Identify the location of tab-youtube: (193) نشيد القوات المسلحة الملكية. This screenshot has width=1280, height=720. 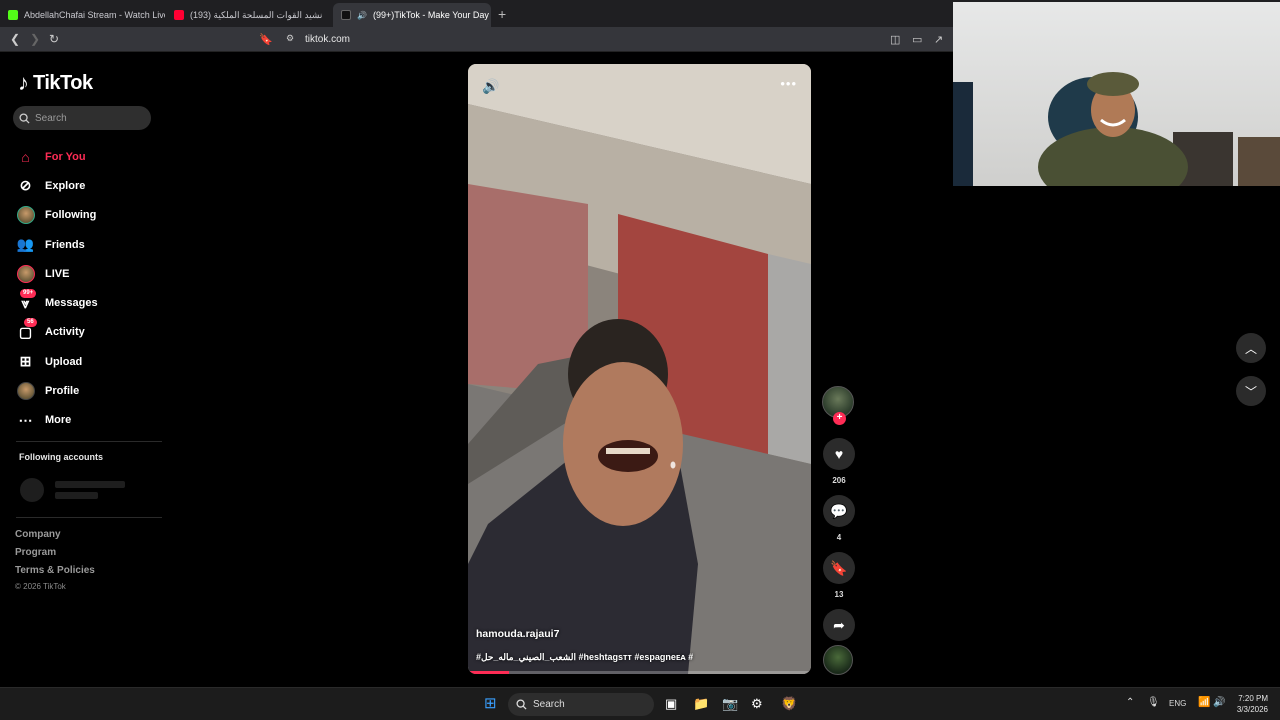
(248, 15).